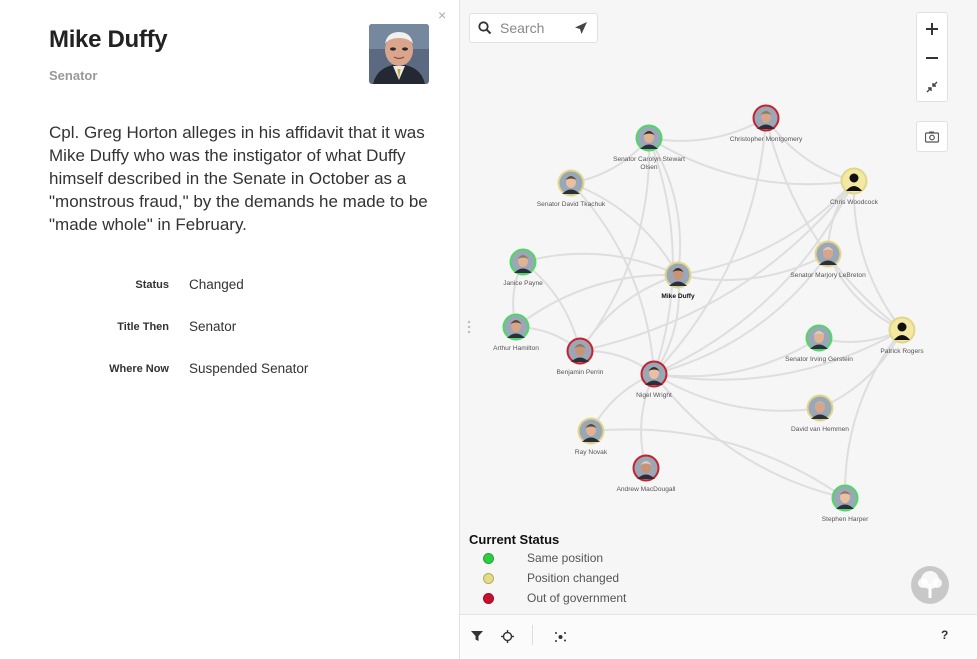  What do you see at coordinates (819, 359) in the screenshot?
I see `node-label: Senator Irving Gerstein` at bounding box center [819, 359].